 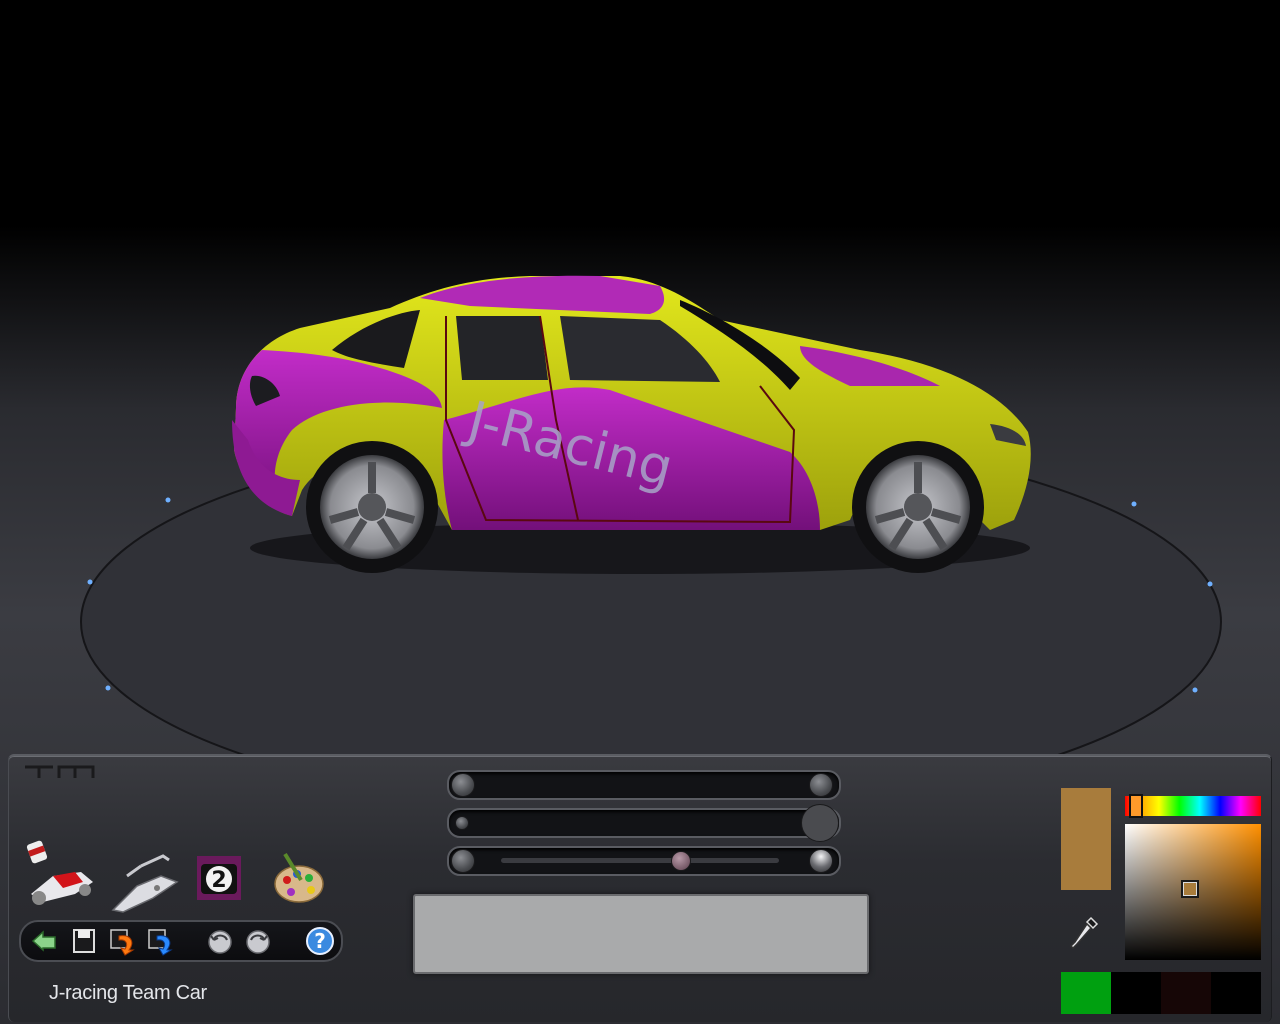 I want to click on export-icon, so click(x=160, y=941).